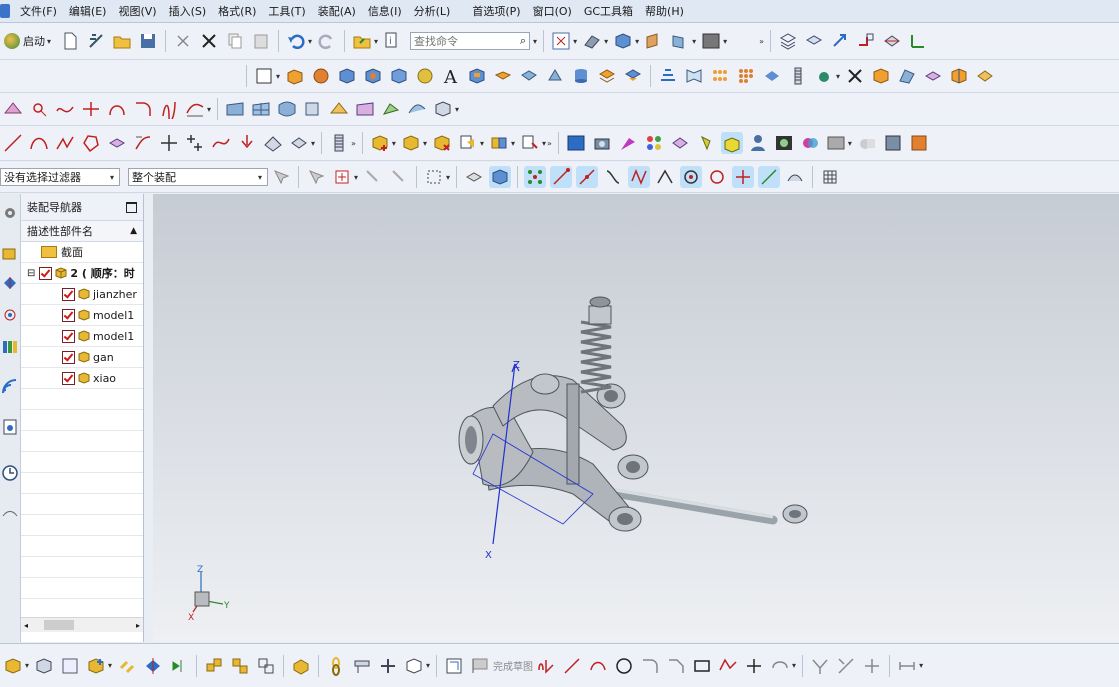 This screenshot has width=1119, height=687. Describe the element at coordinates (417, 109) in the screenshot. I see `trimmed-sheet-icon` at that location.